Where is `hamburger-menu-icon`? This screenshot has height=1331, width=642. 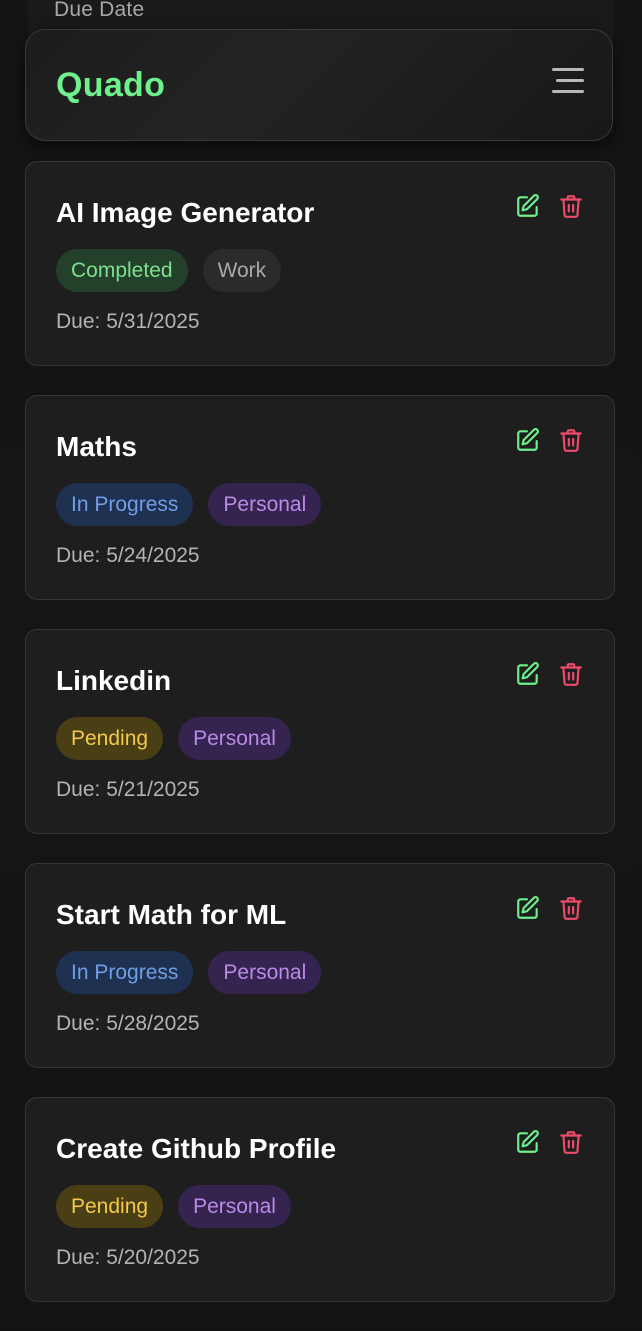
hamburger-menu-icon is located at coordinates (564, 81).